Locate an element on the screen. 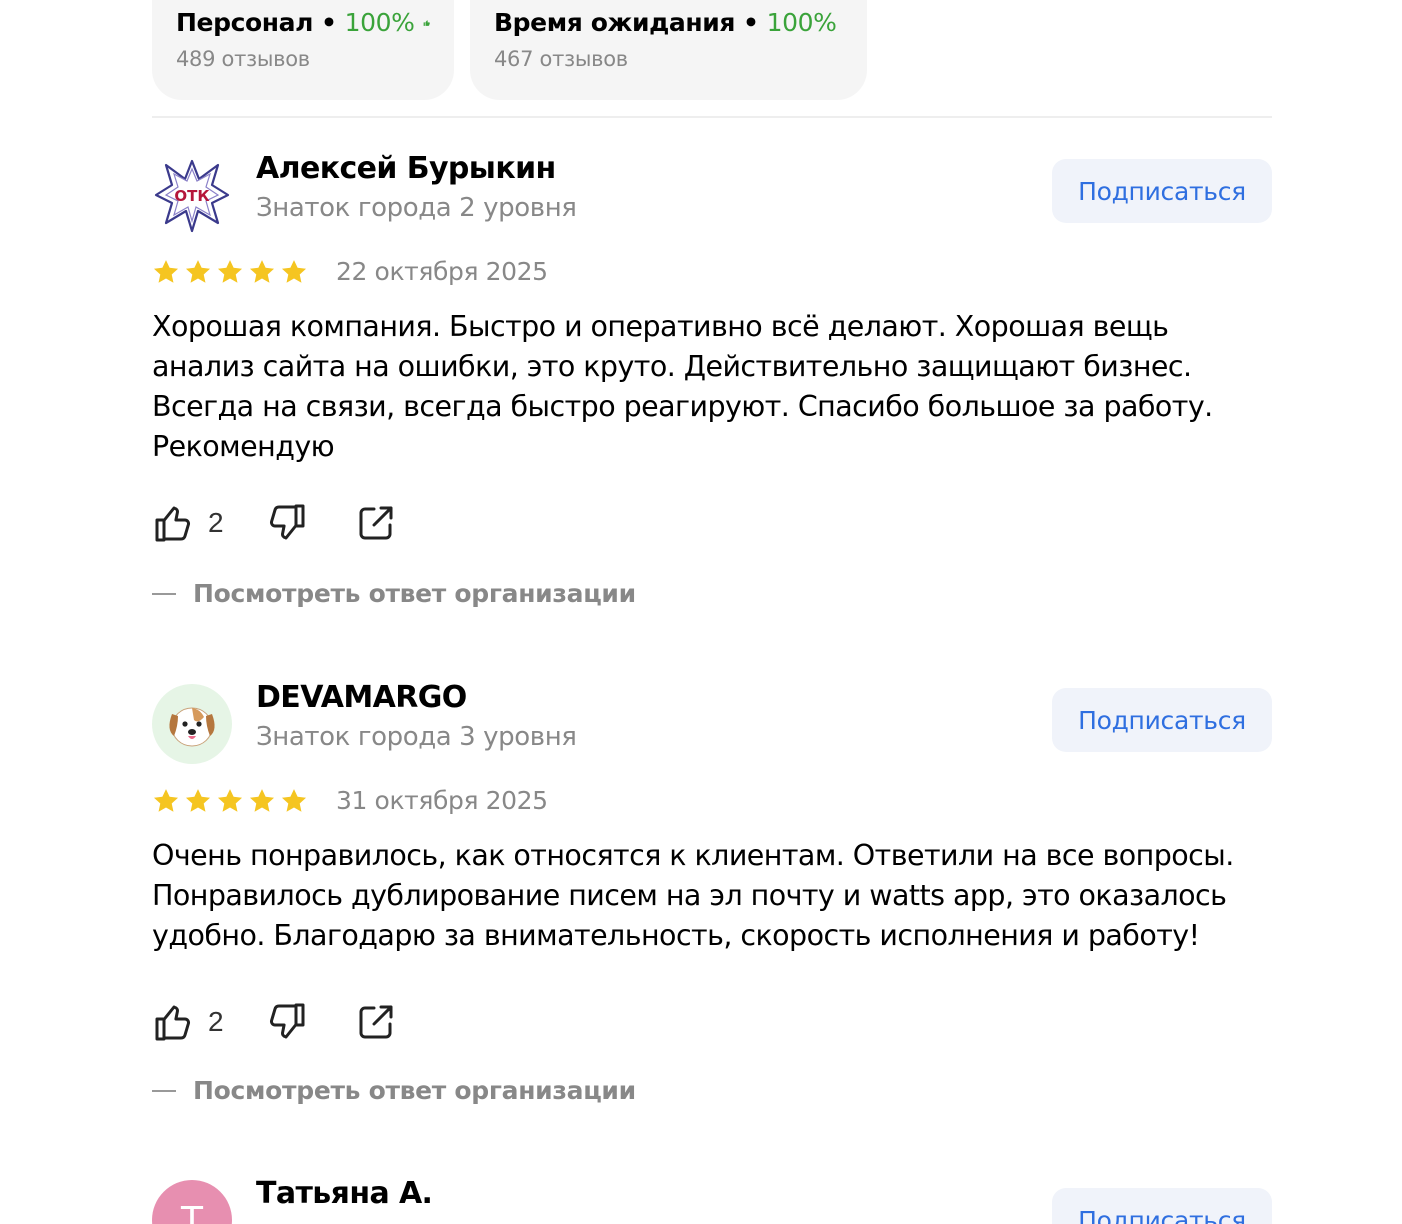 Image resolution: width=1402 pixels, height=1224 pixels. avatar: 🐶 is located at coordinates (192, 724).